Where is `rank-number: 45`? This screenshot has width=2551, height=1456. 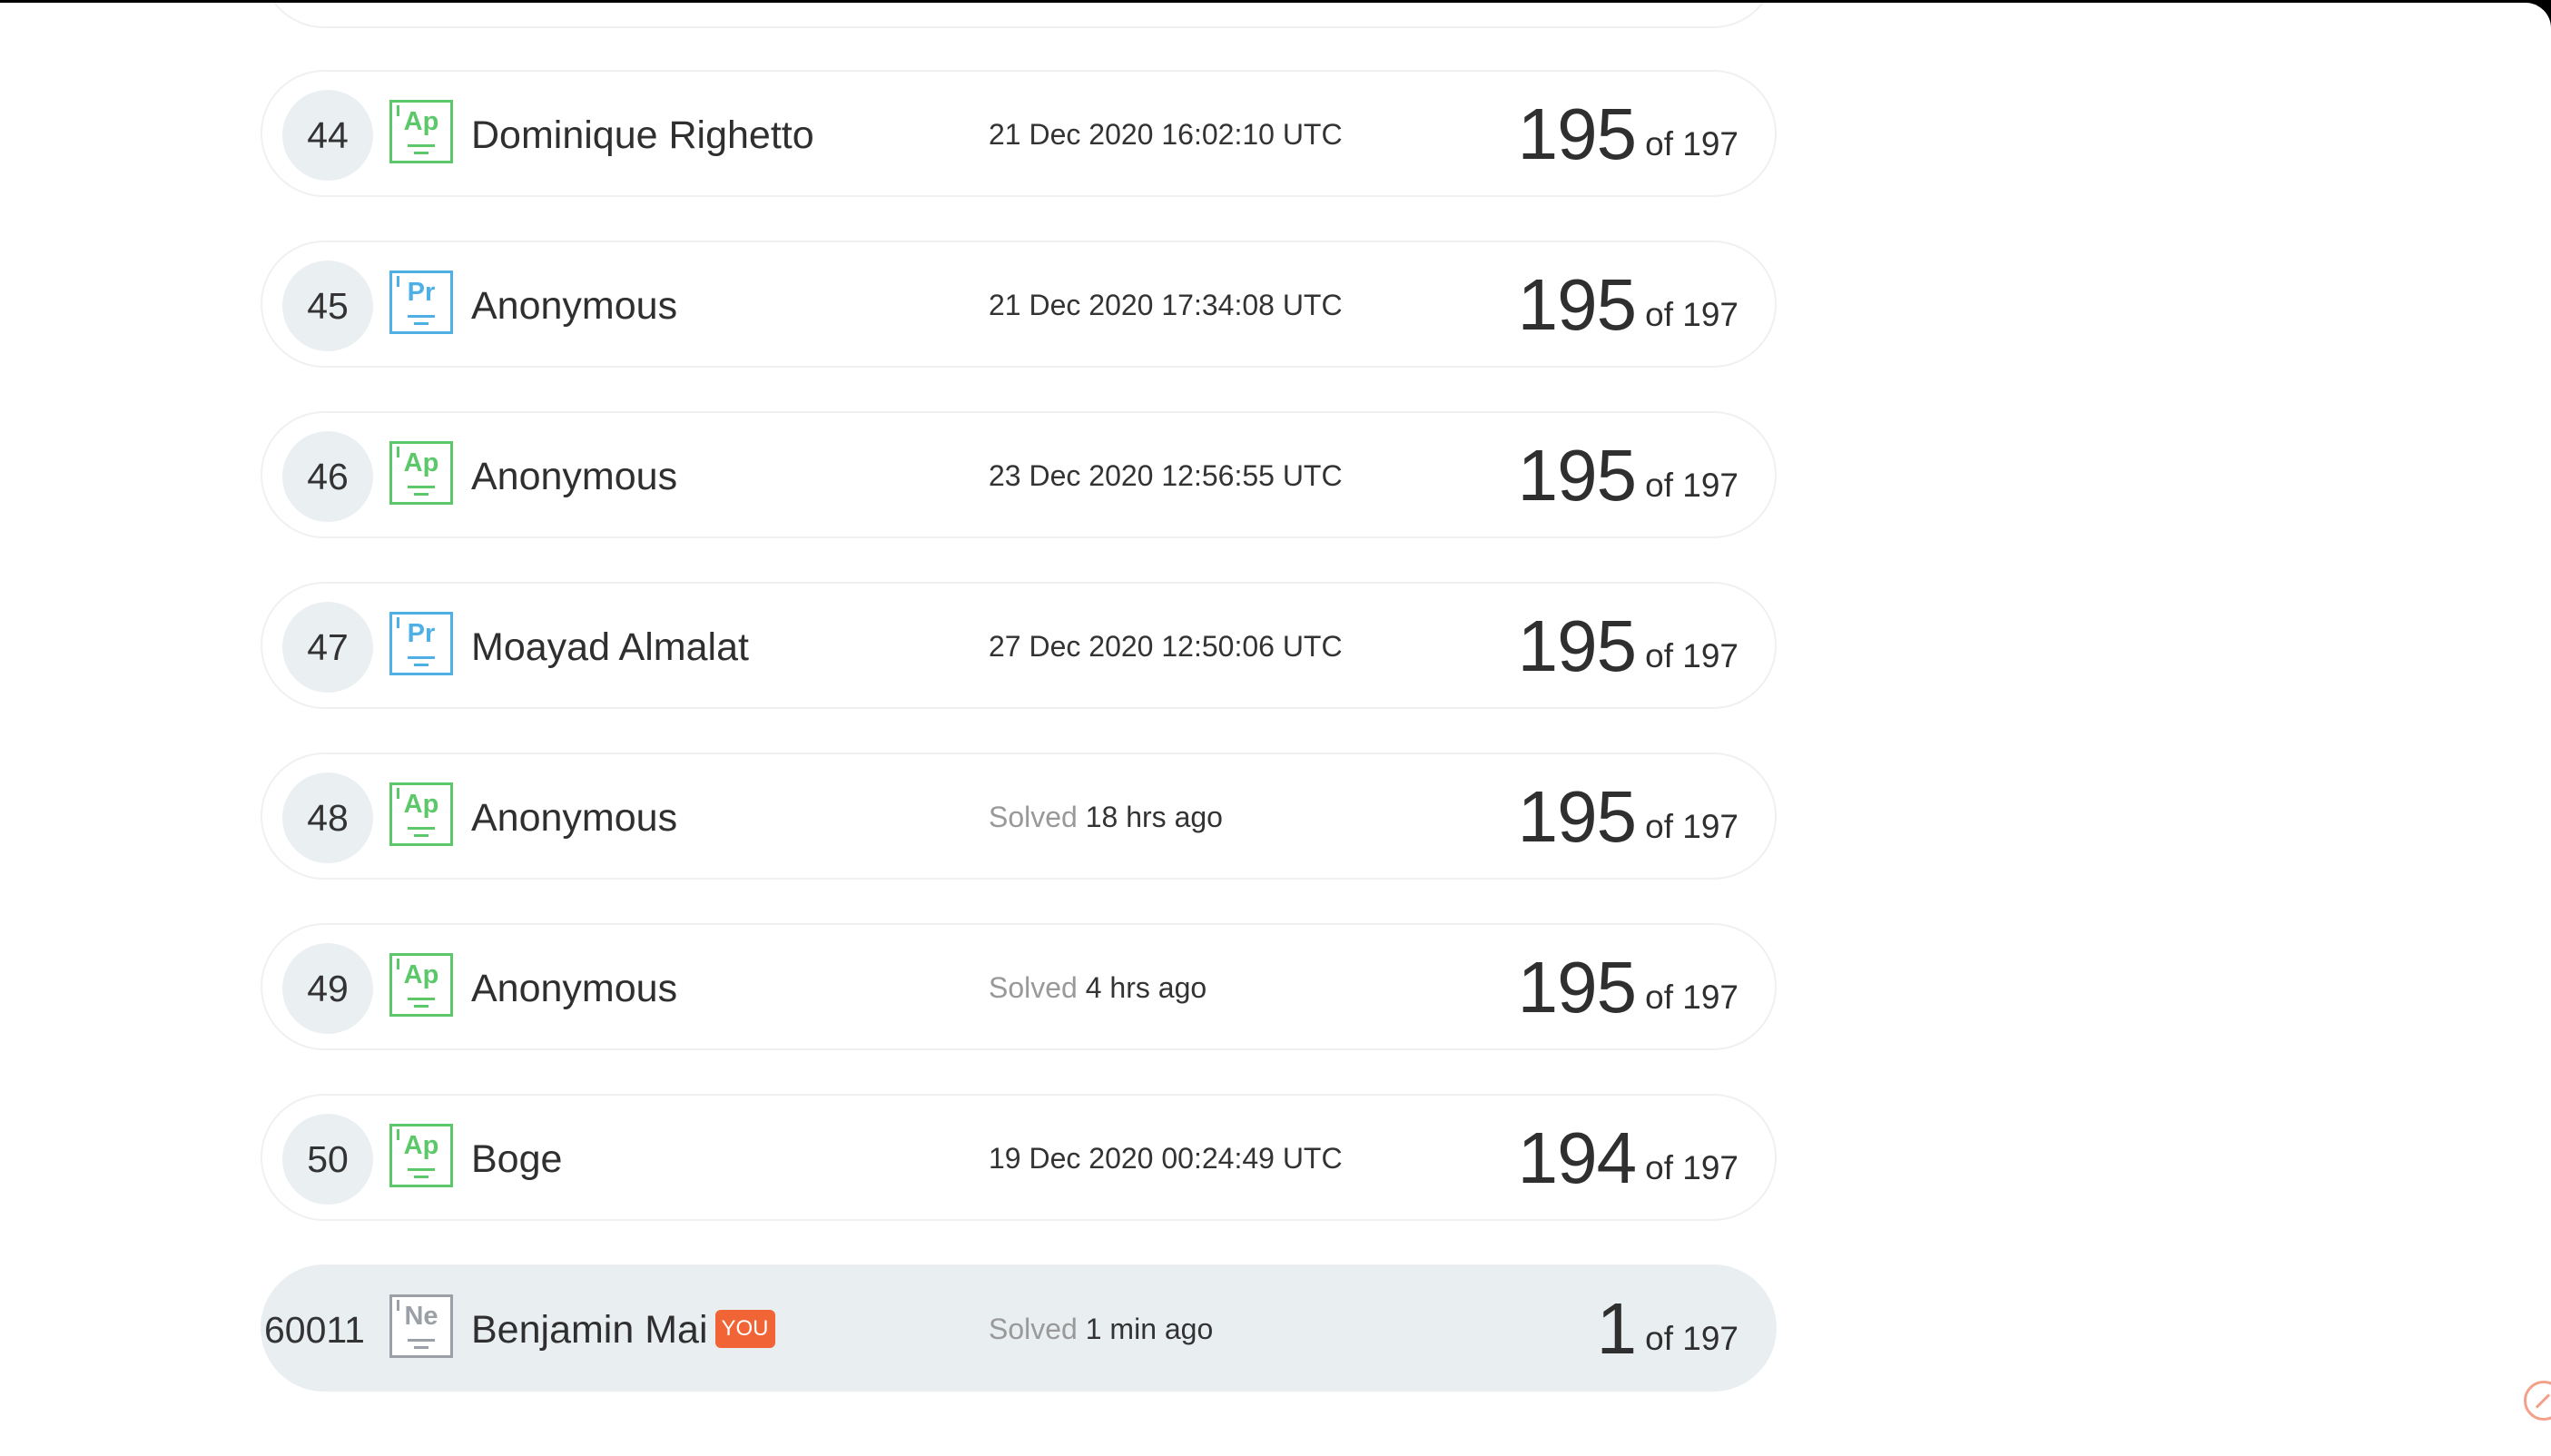 rank-number: 45 is located at coordinates (327, 306).